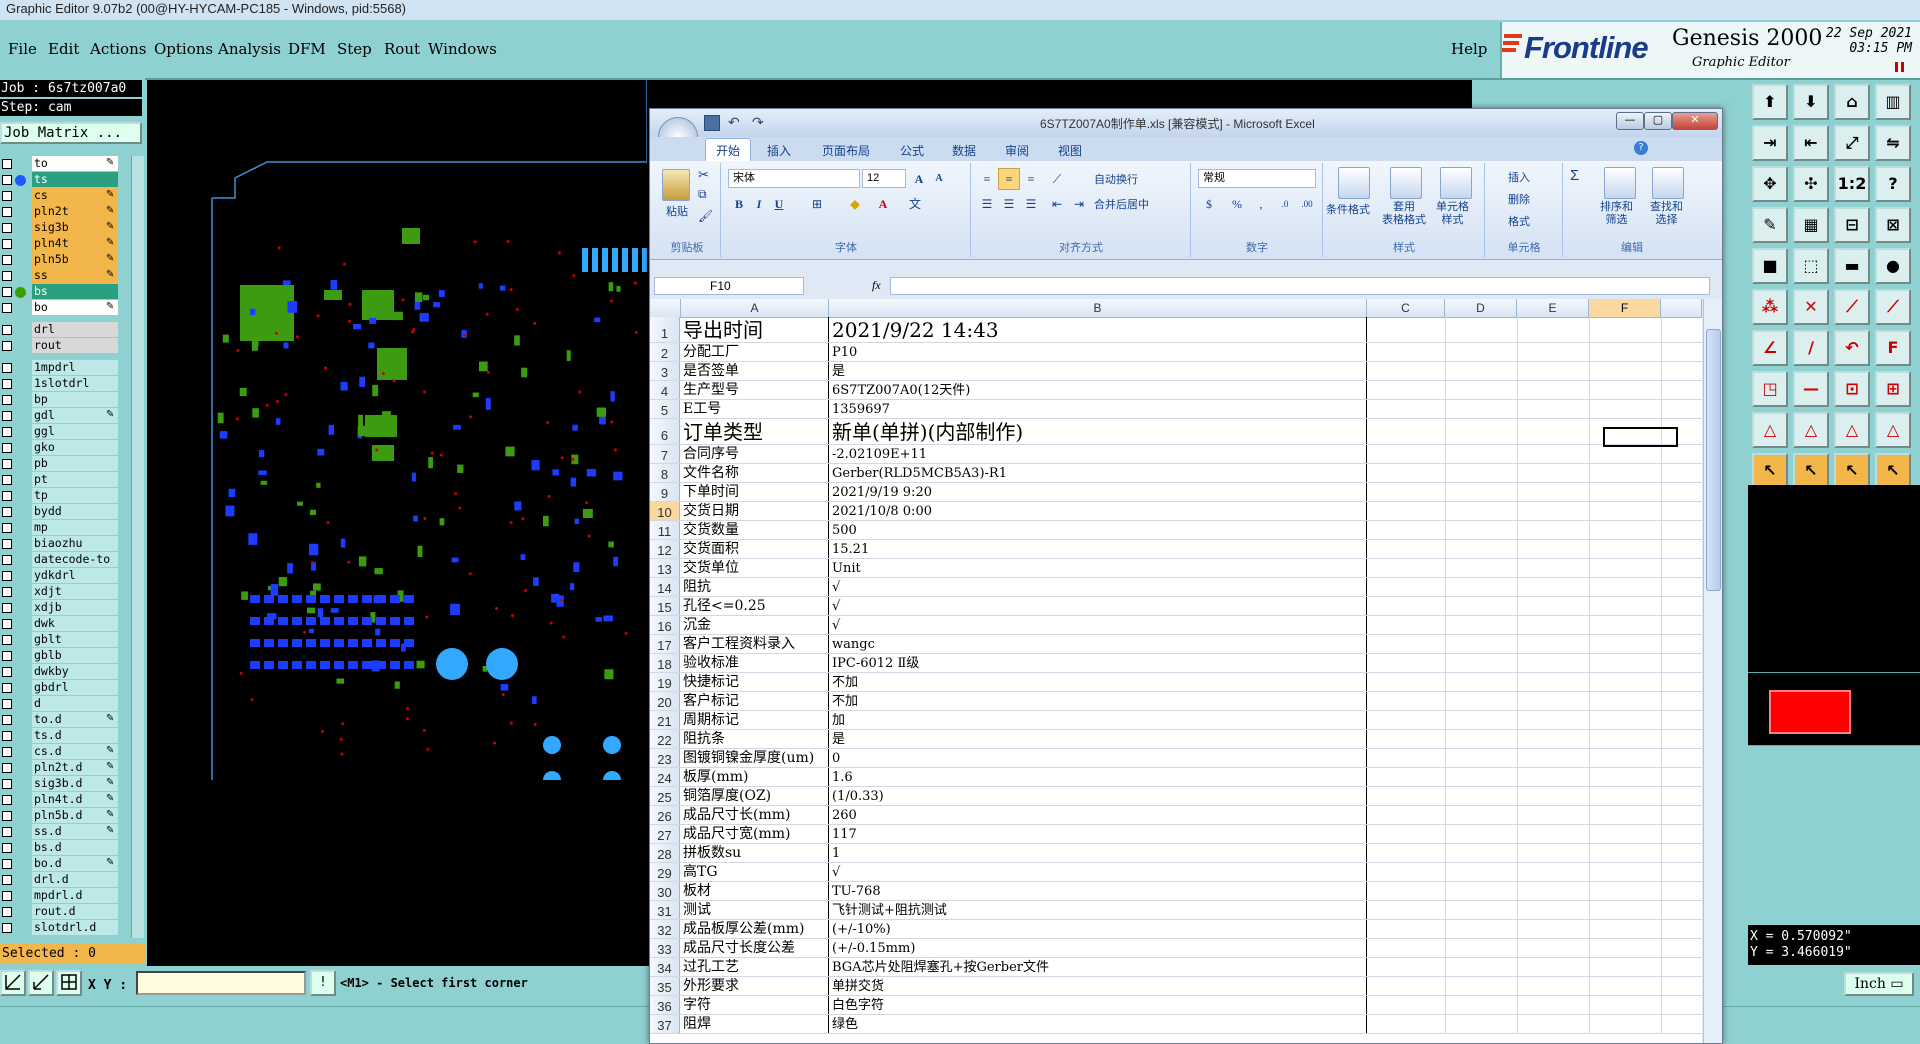 This screenshot has height=1044, width=1920. I want to click on cell-value: 加, so click(1098, 720).